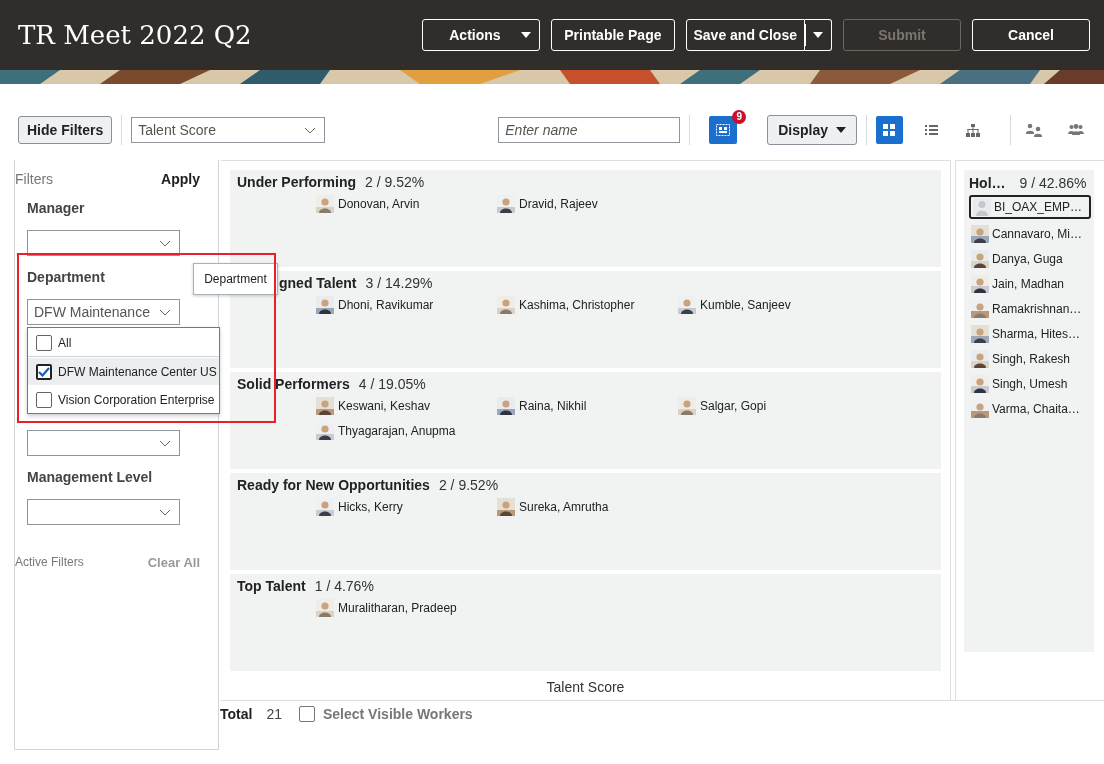 The width and height of the screenshot is (1104, 764). What do you see at coordinates (236, 714) in the screenshot?
I see `total-label: Total` at bounding box center [236, 714].